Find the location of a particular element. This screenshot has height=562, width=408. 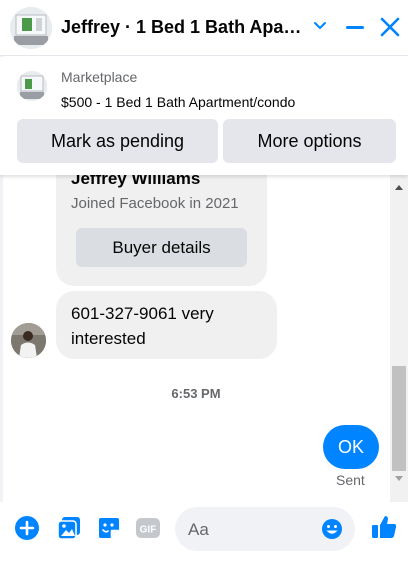

message-input-placeholder: Aa is located at coordinates (198, 529).